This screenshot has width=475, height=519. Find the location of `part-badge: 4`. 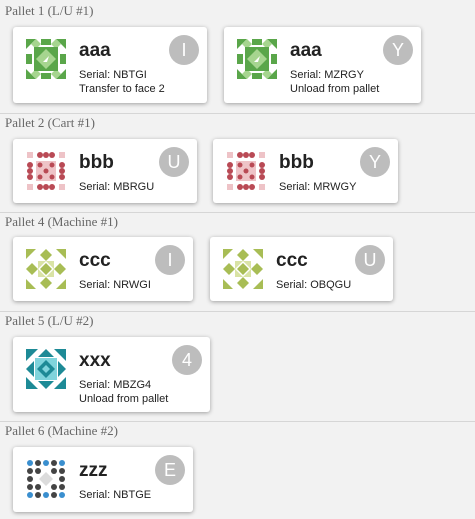

part-badge: 4 is located at coordinates (187, 360).